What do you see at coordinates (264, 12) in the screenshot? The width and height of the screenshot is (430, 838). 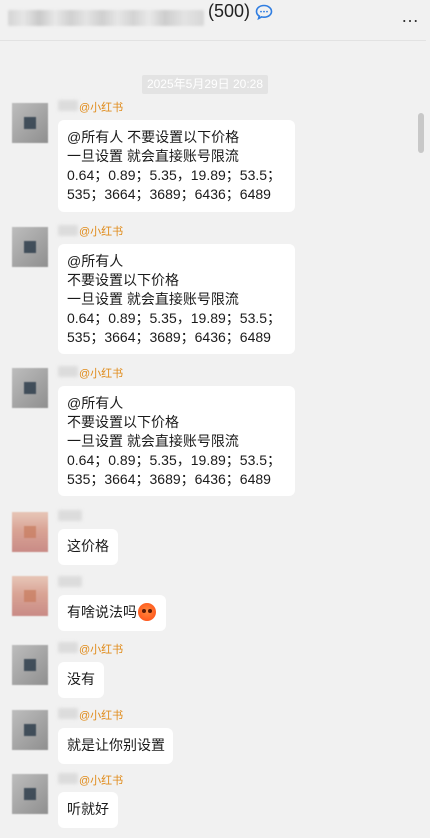 I see `chat-bubble-icon` at bounding box center [264, 12].